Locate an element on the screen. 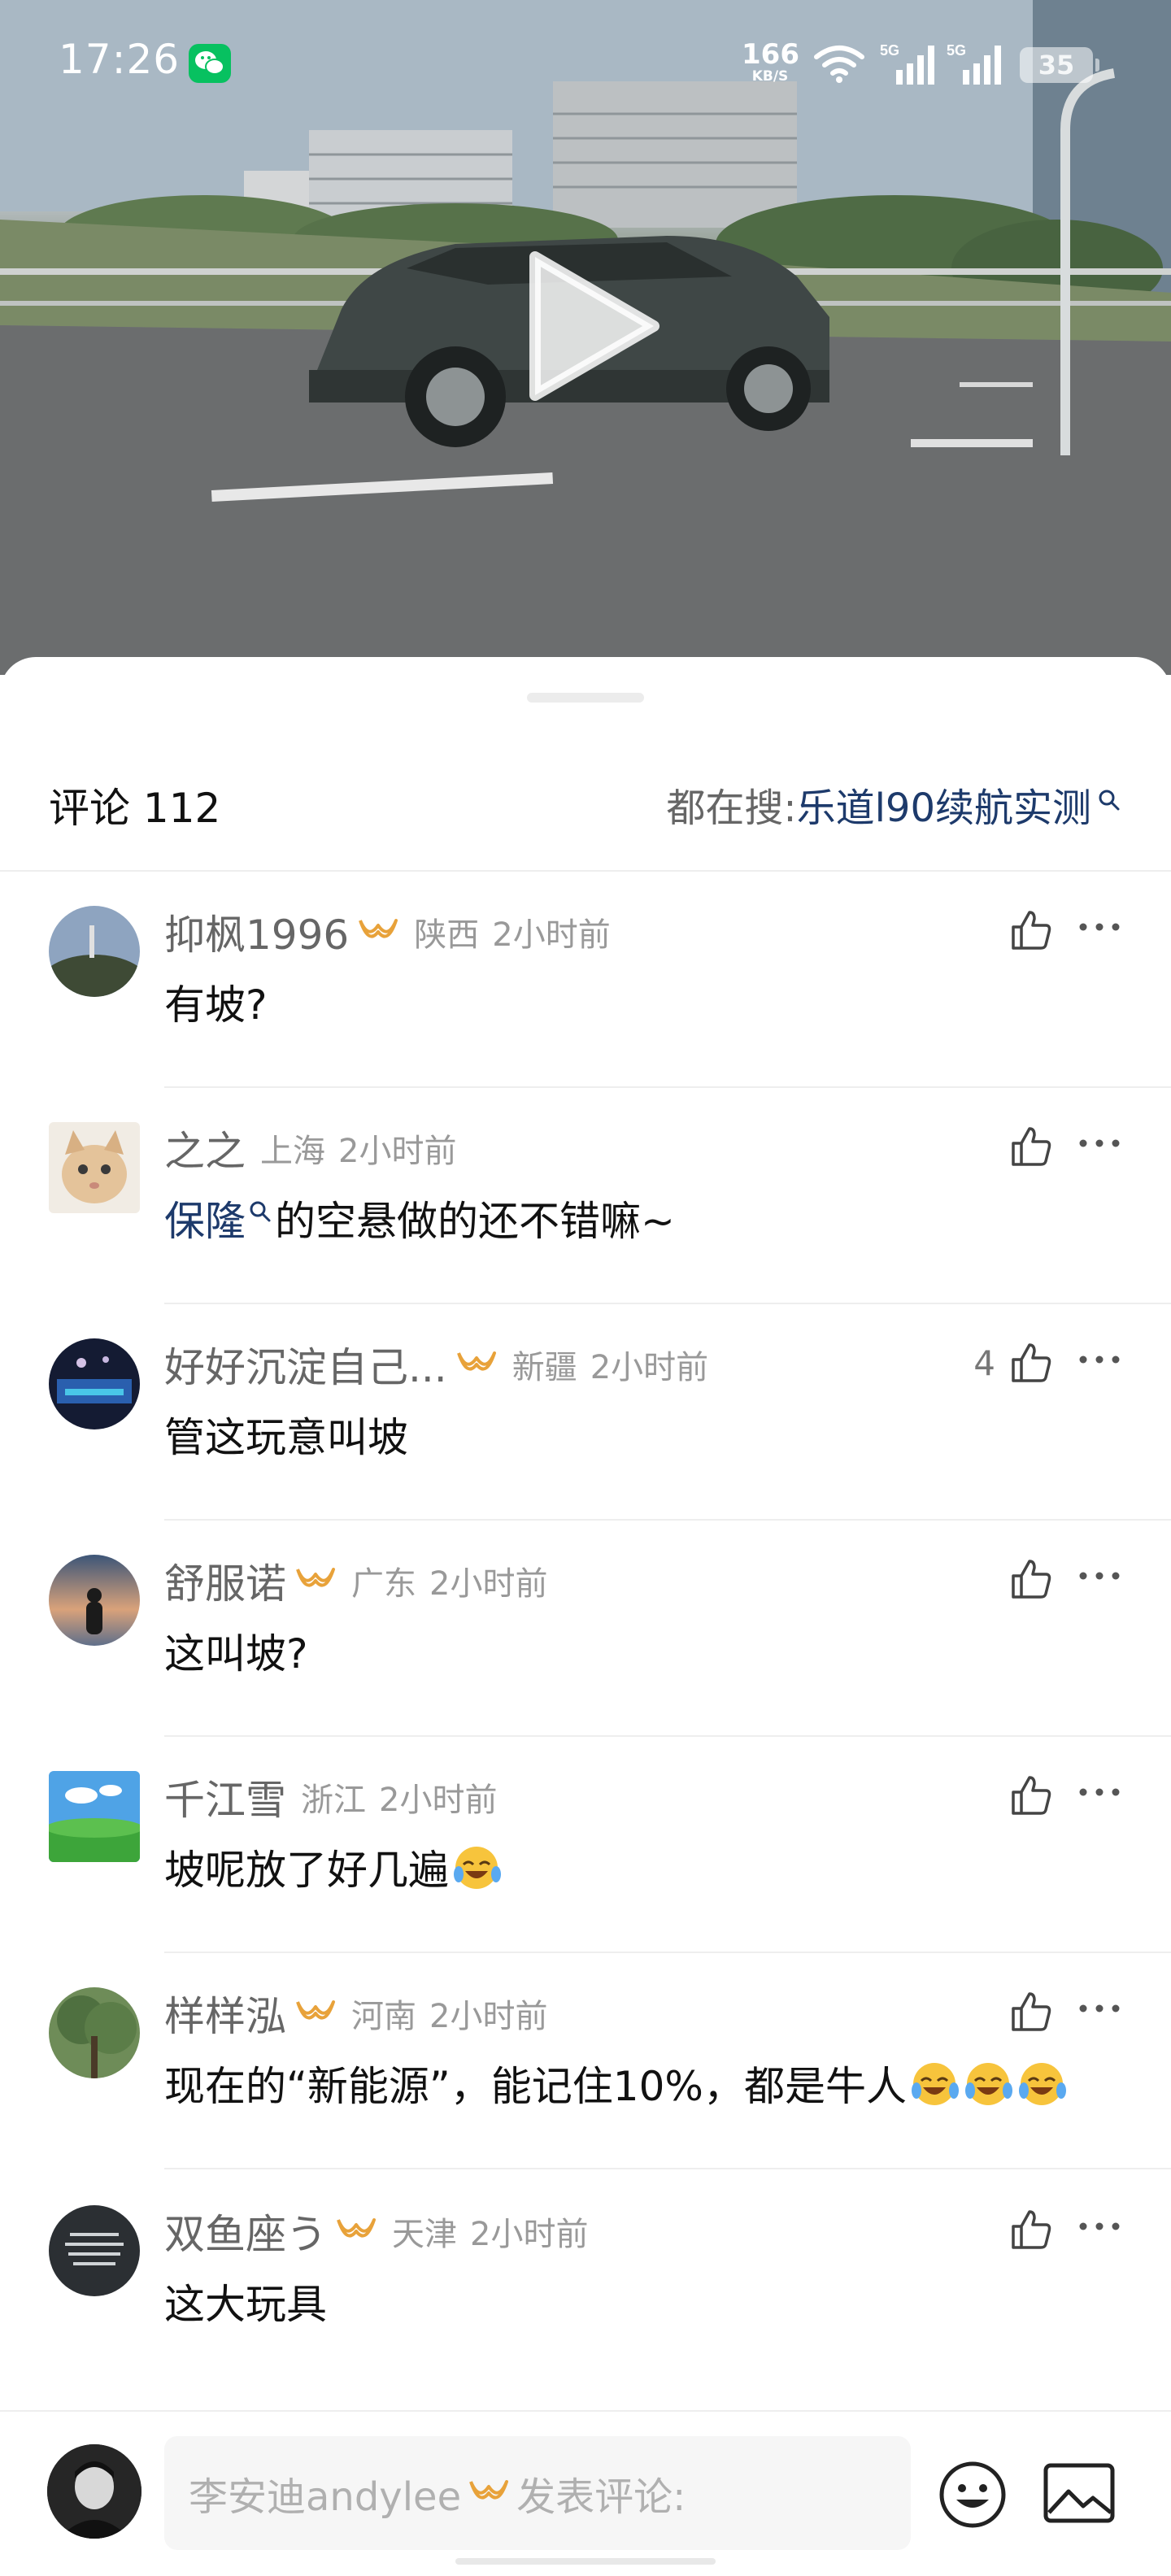 This screenshot has width=1171, height=2576. home-indicator is located at coordinates (585, 2561).